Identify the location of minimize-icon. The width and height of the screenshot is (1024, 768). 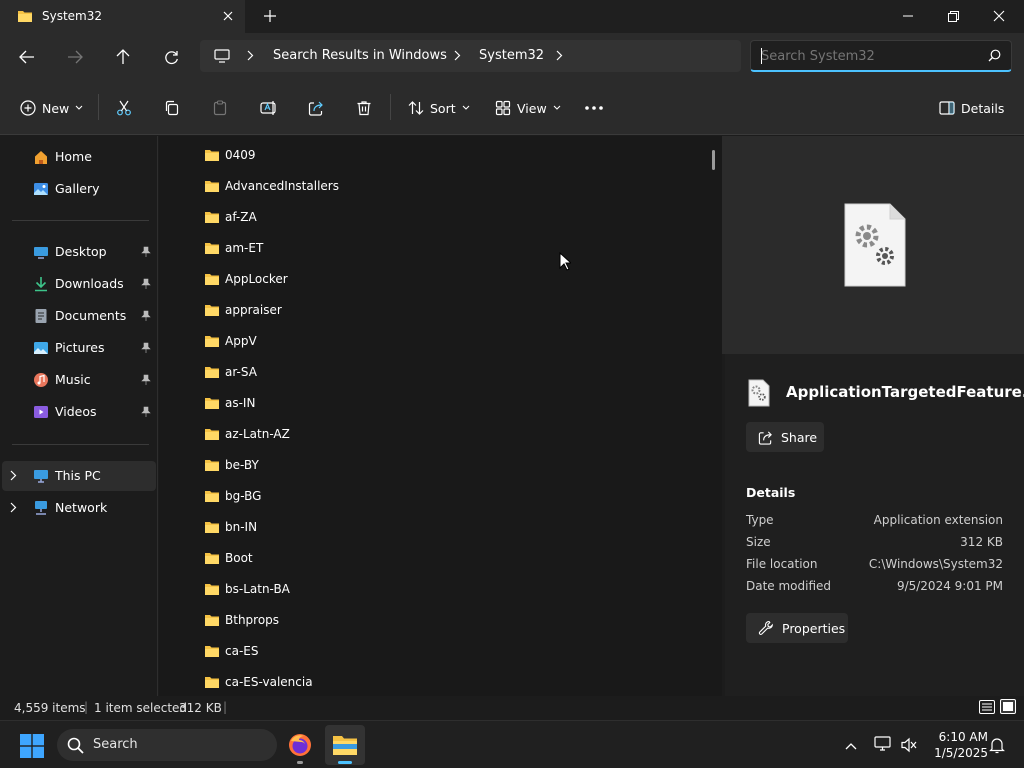
(908, 16).